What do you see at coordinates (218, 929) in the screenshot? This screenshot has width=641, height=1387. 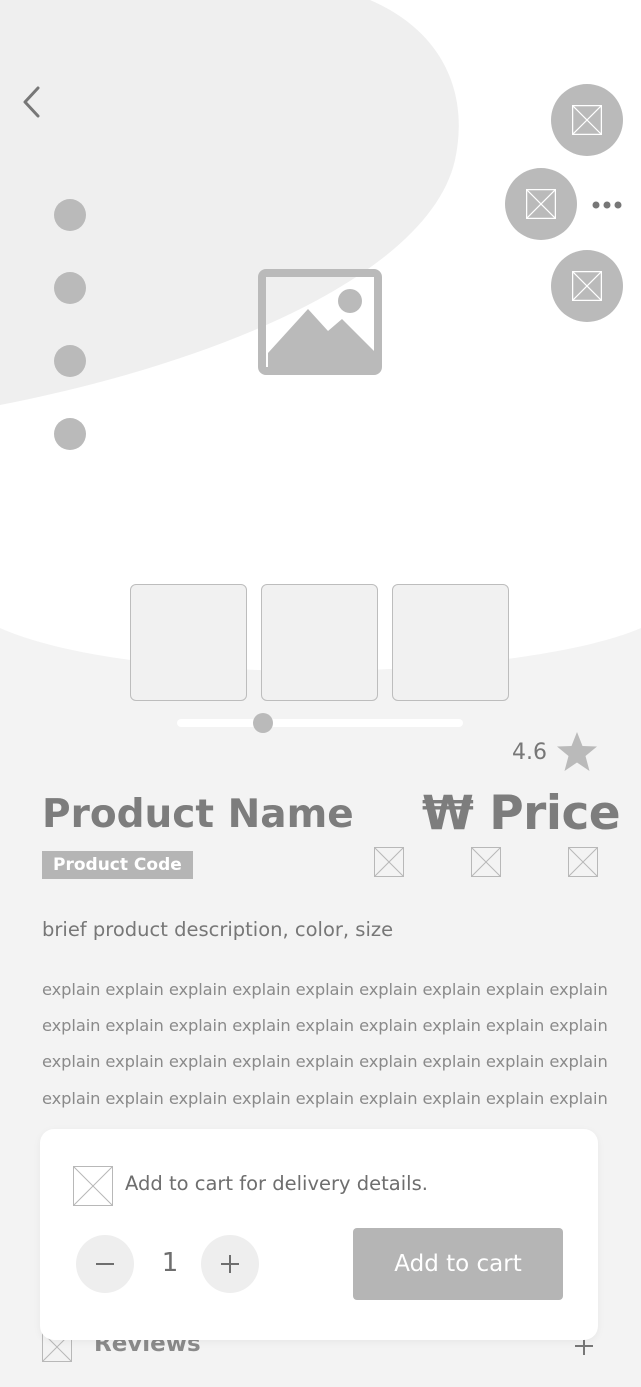 I see `product-brief-description: brief product description, color, size` at bounding box center [218, 929].